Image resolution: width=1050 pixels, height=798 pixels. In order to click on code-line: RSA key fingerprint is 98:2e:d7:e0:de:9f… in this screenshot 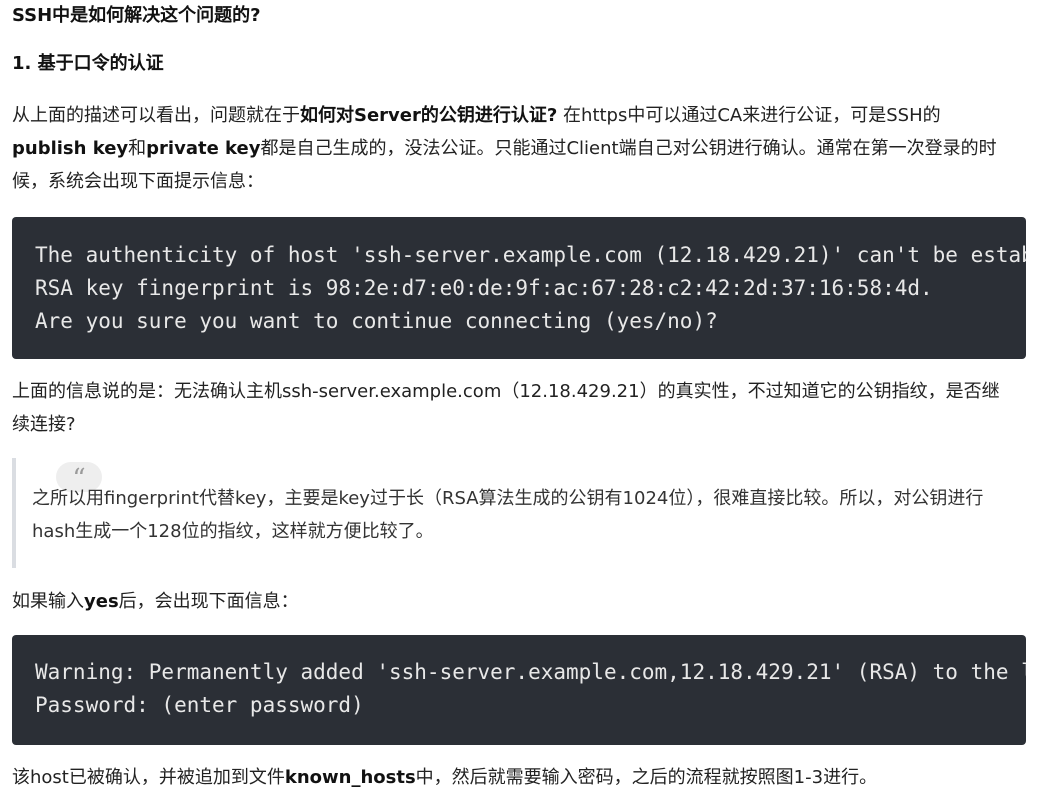, I will do `click(484, 288)`.